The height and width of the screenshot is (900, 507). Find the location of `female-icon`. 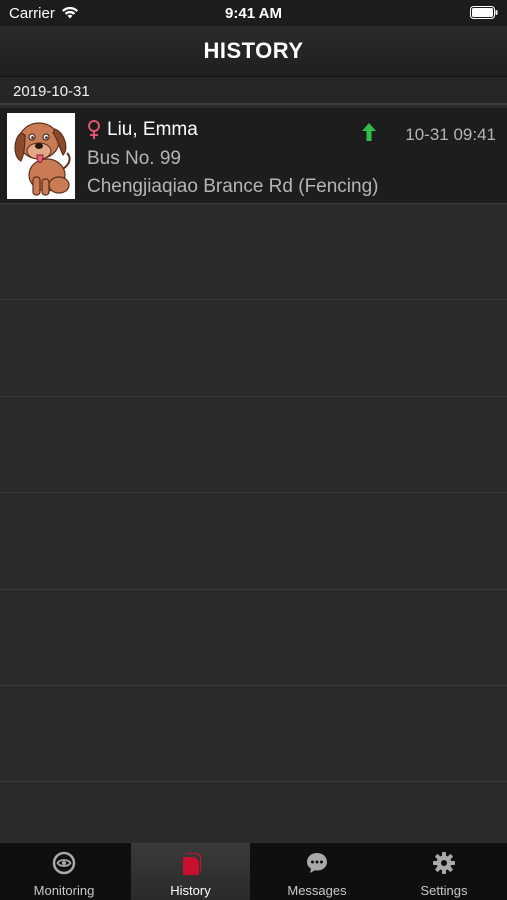

female-icon is located at coordinates (94, 129).